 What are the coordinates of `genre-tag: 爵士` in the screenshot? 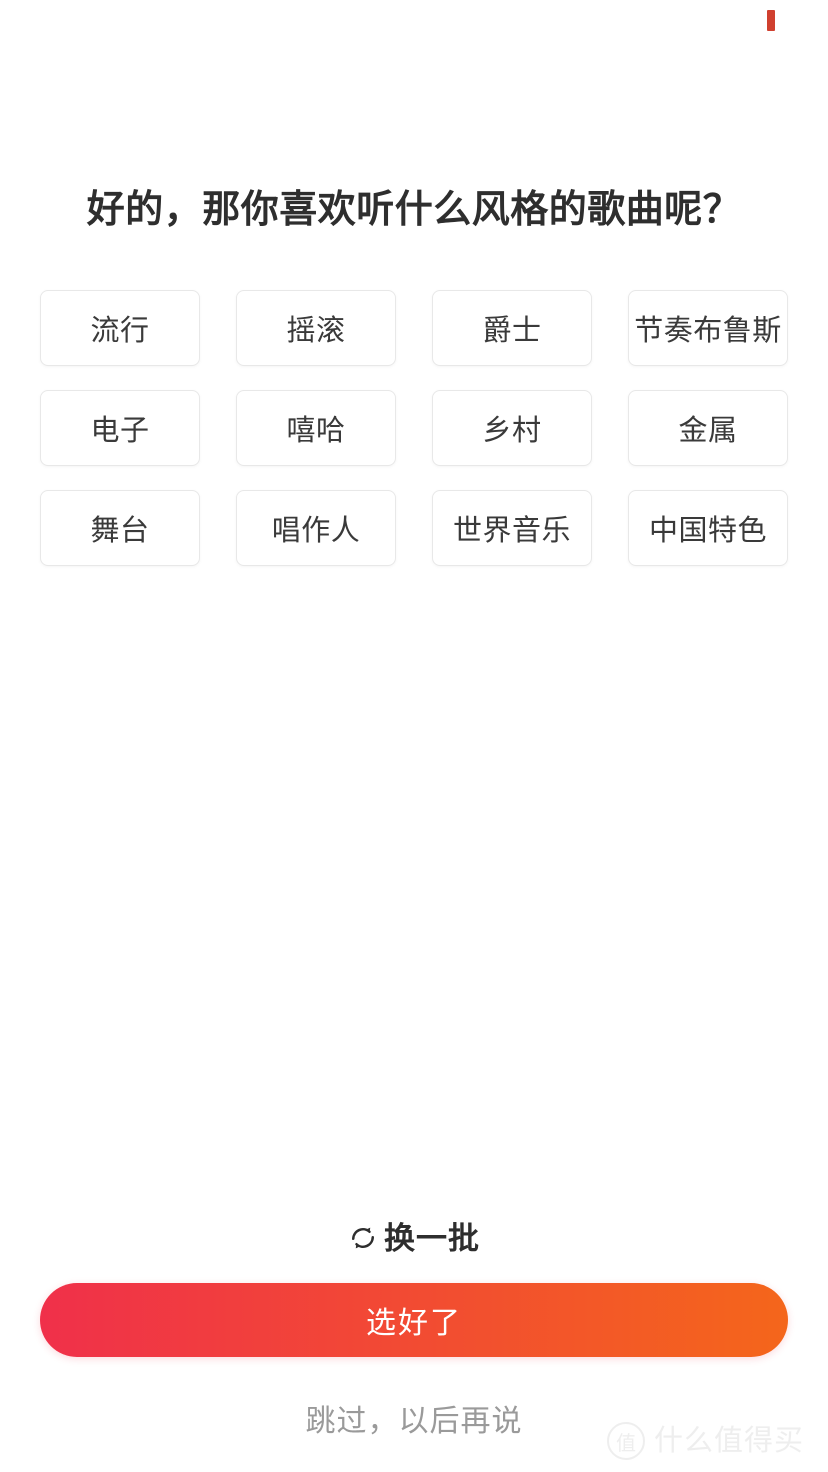 It's located at (512, 328).